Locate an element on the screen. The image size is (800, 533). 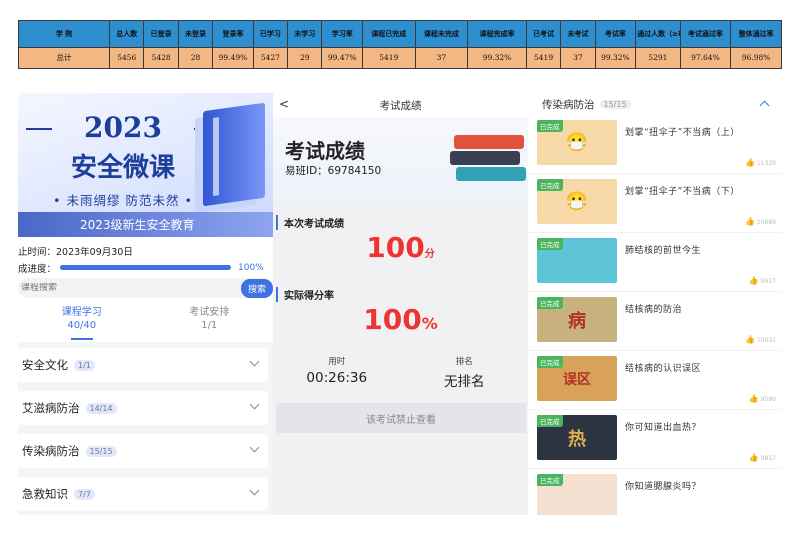
stats-total-cell: 99.47% is located at coordinates (342, 58).